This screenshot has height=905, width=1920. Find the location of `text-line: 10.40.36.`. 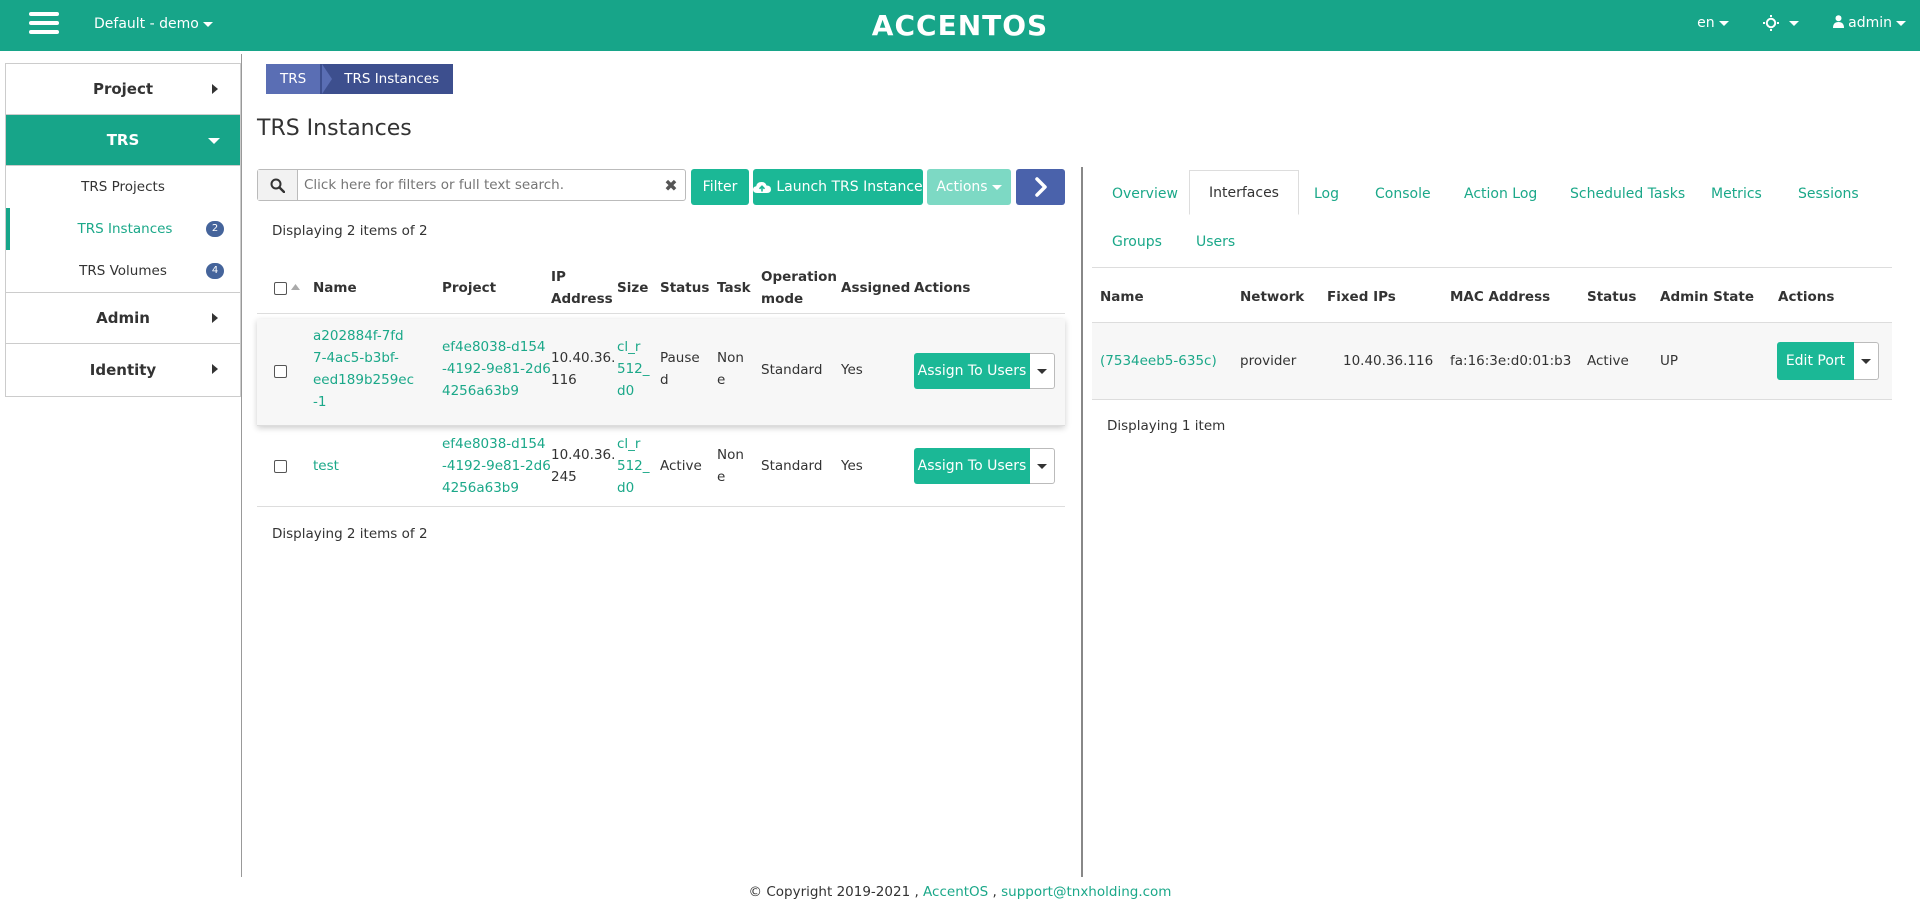

text-line: 10.40.36. is located at coordinates (583, 455).